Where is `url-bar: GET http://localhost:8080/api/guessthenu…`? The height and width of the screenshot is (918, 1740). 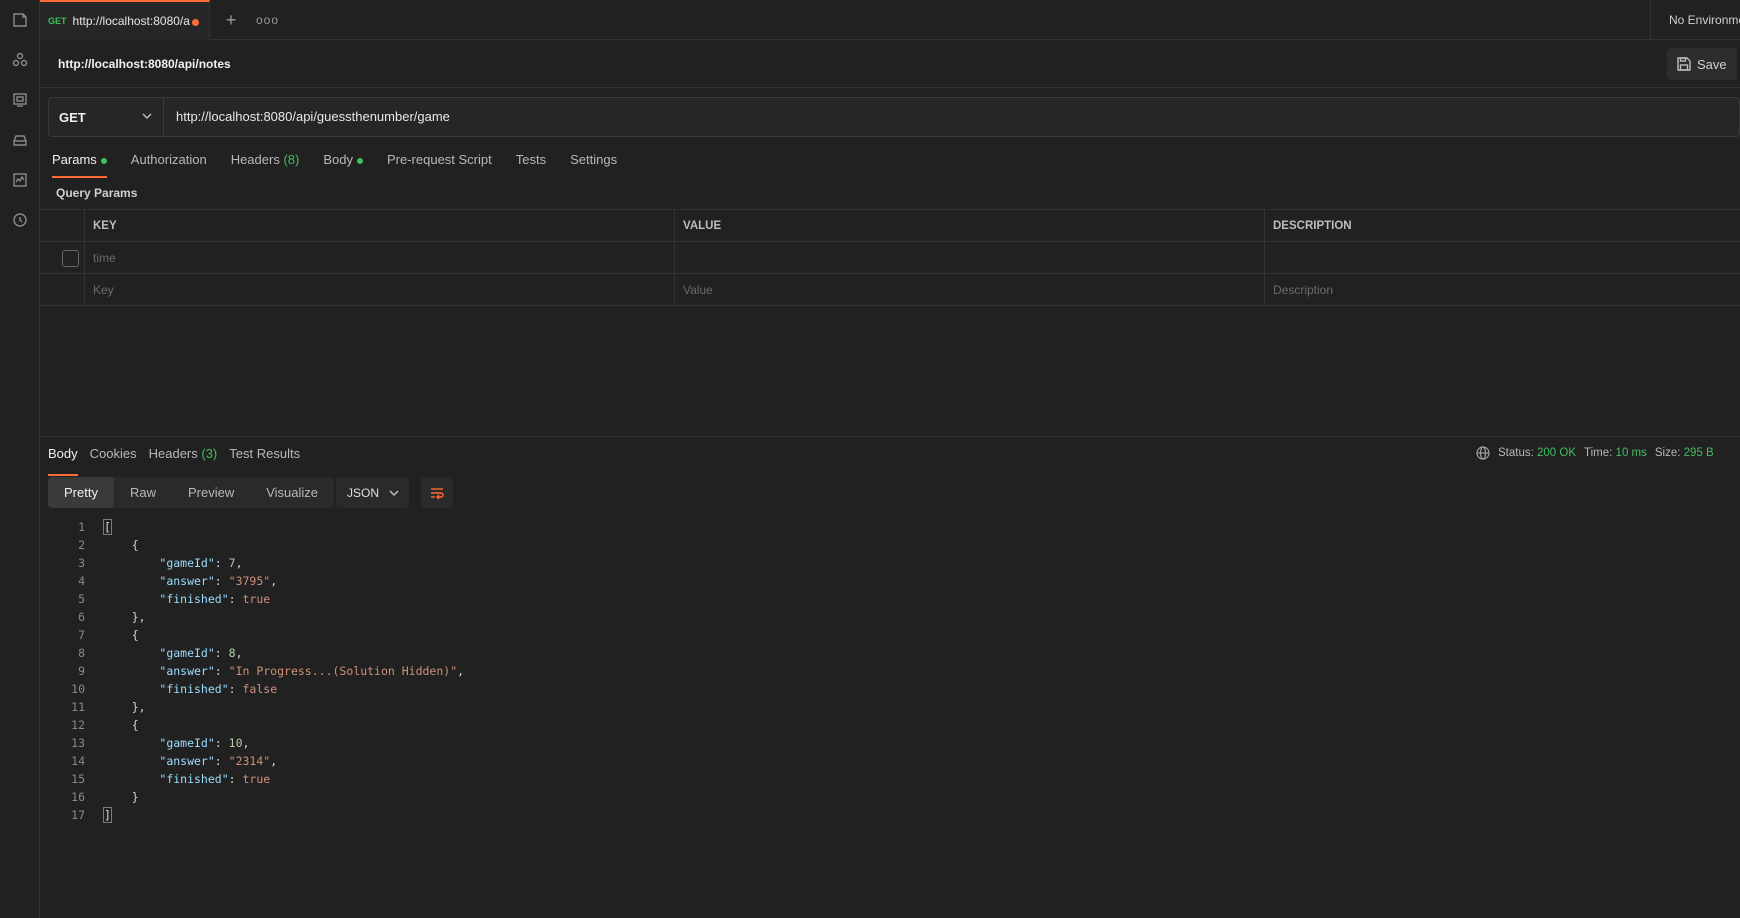
url-bar: GET http://localhost:8080/api/guessthenu… is located at coordinates (894, 117).